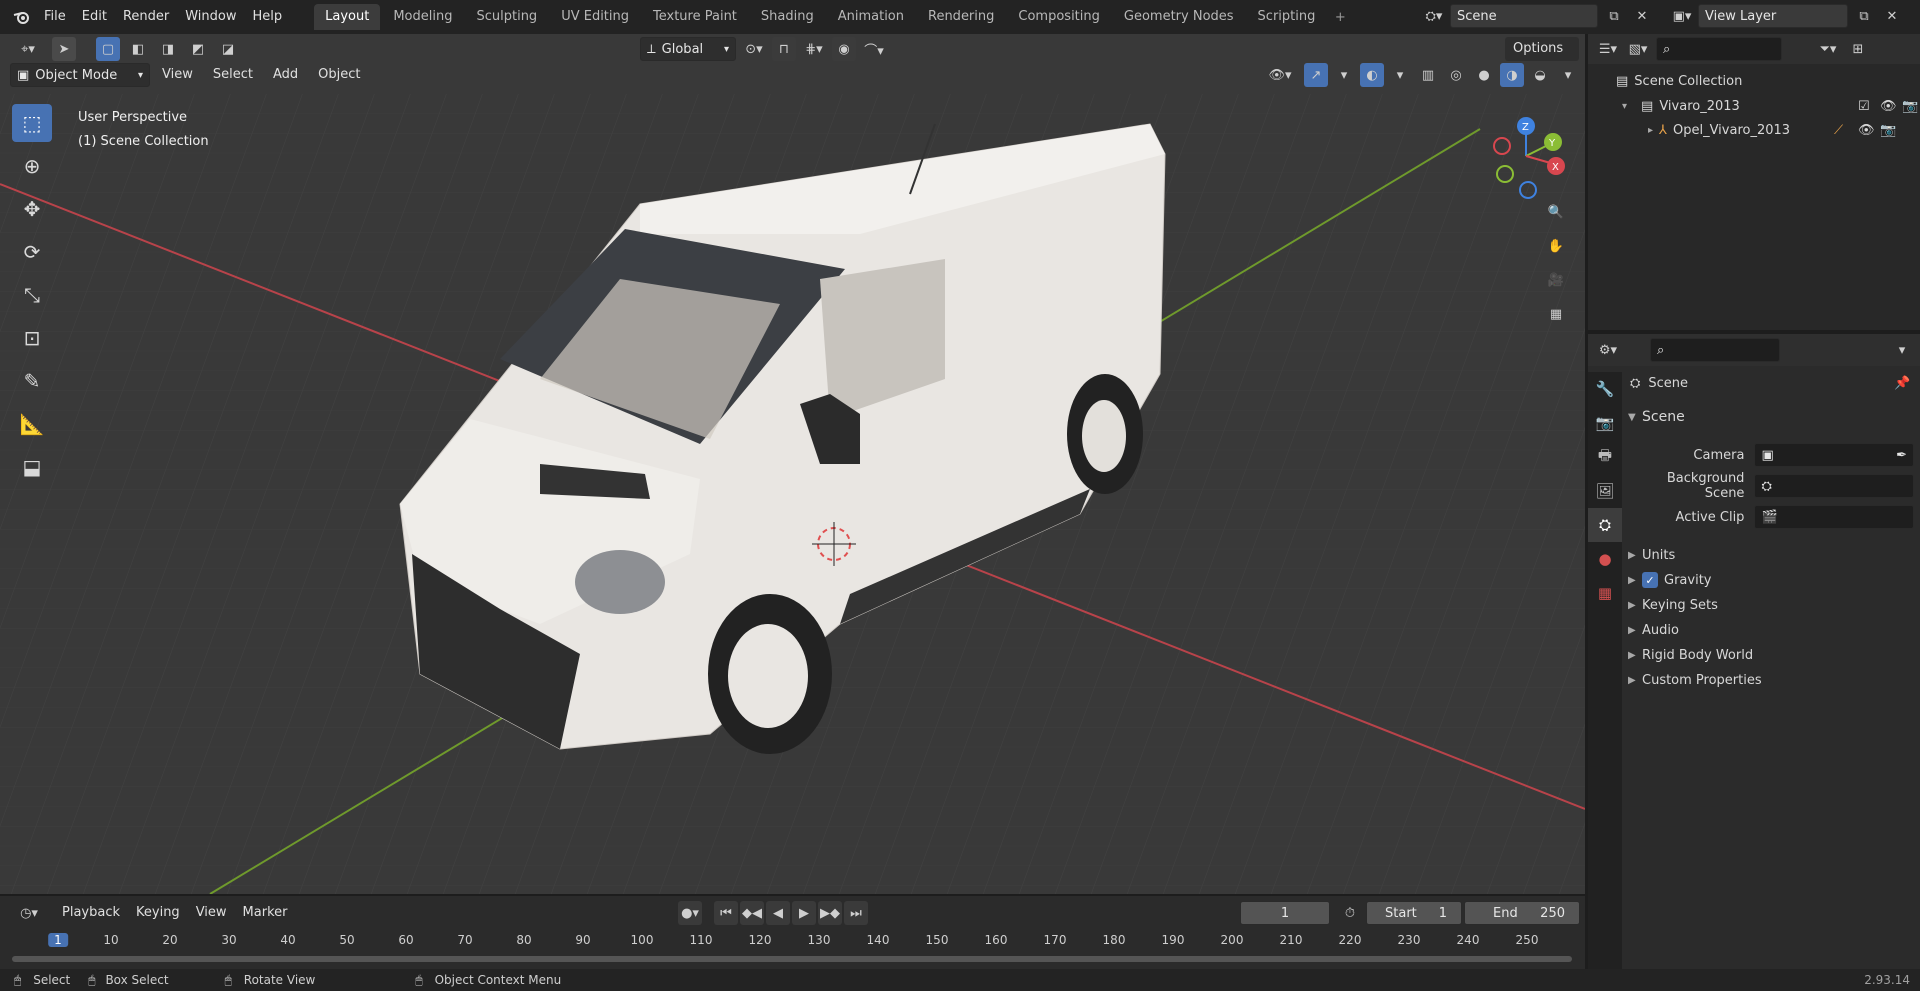  I want to click on menu-playback: Playback, so click(91, 913).